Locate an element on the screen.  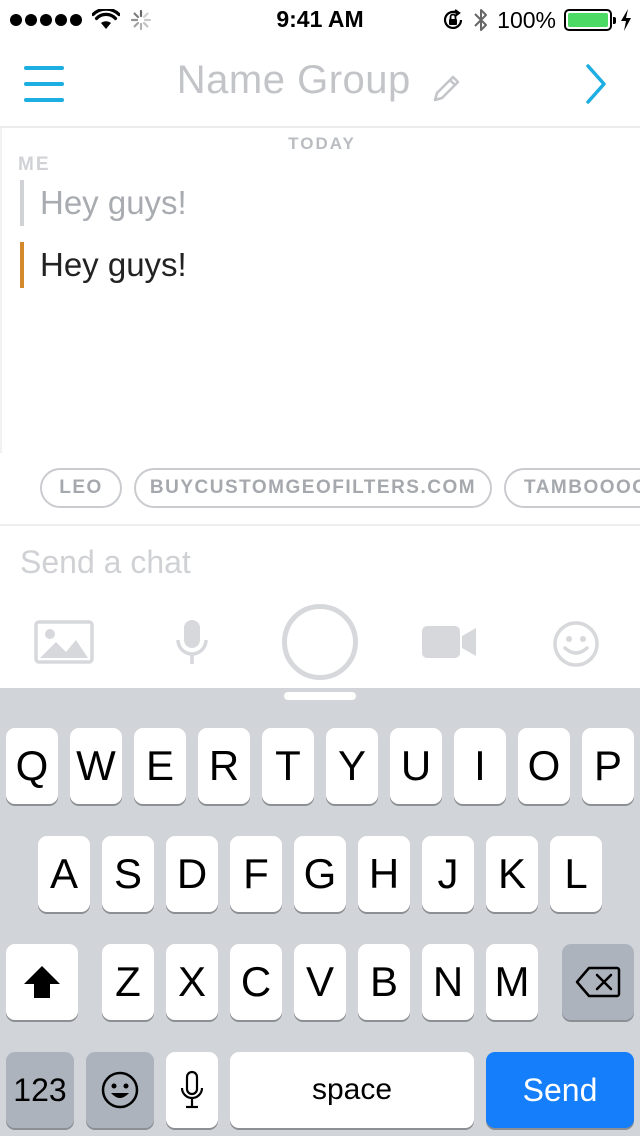
capture-button is located at coordinates (320, 642).